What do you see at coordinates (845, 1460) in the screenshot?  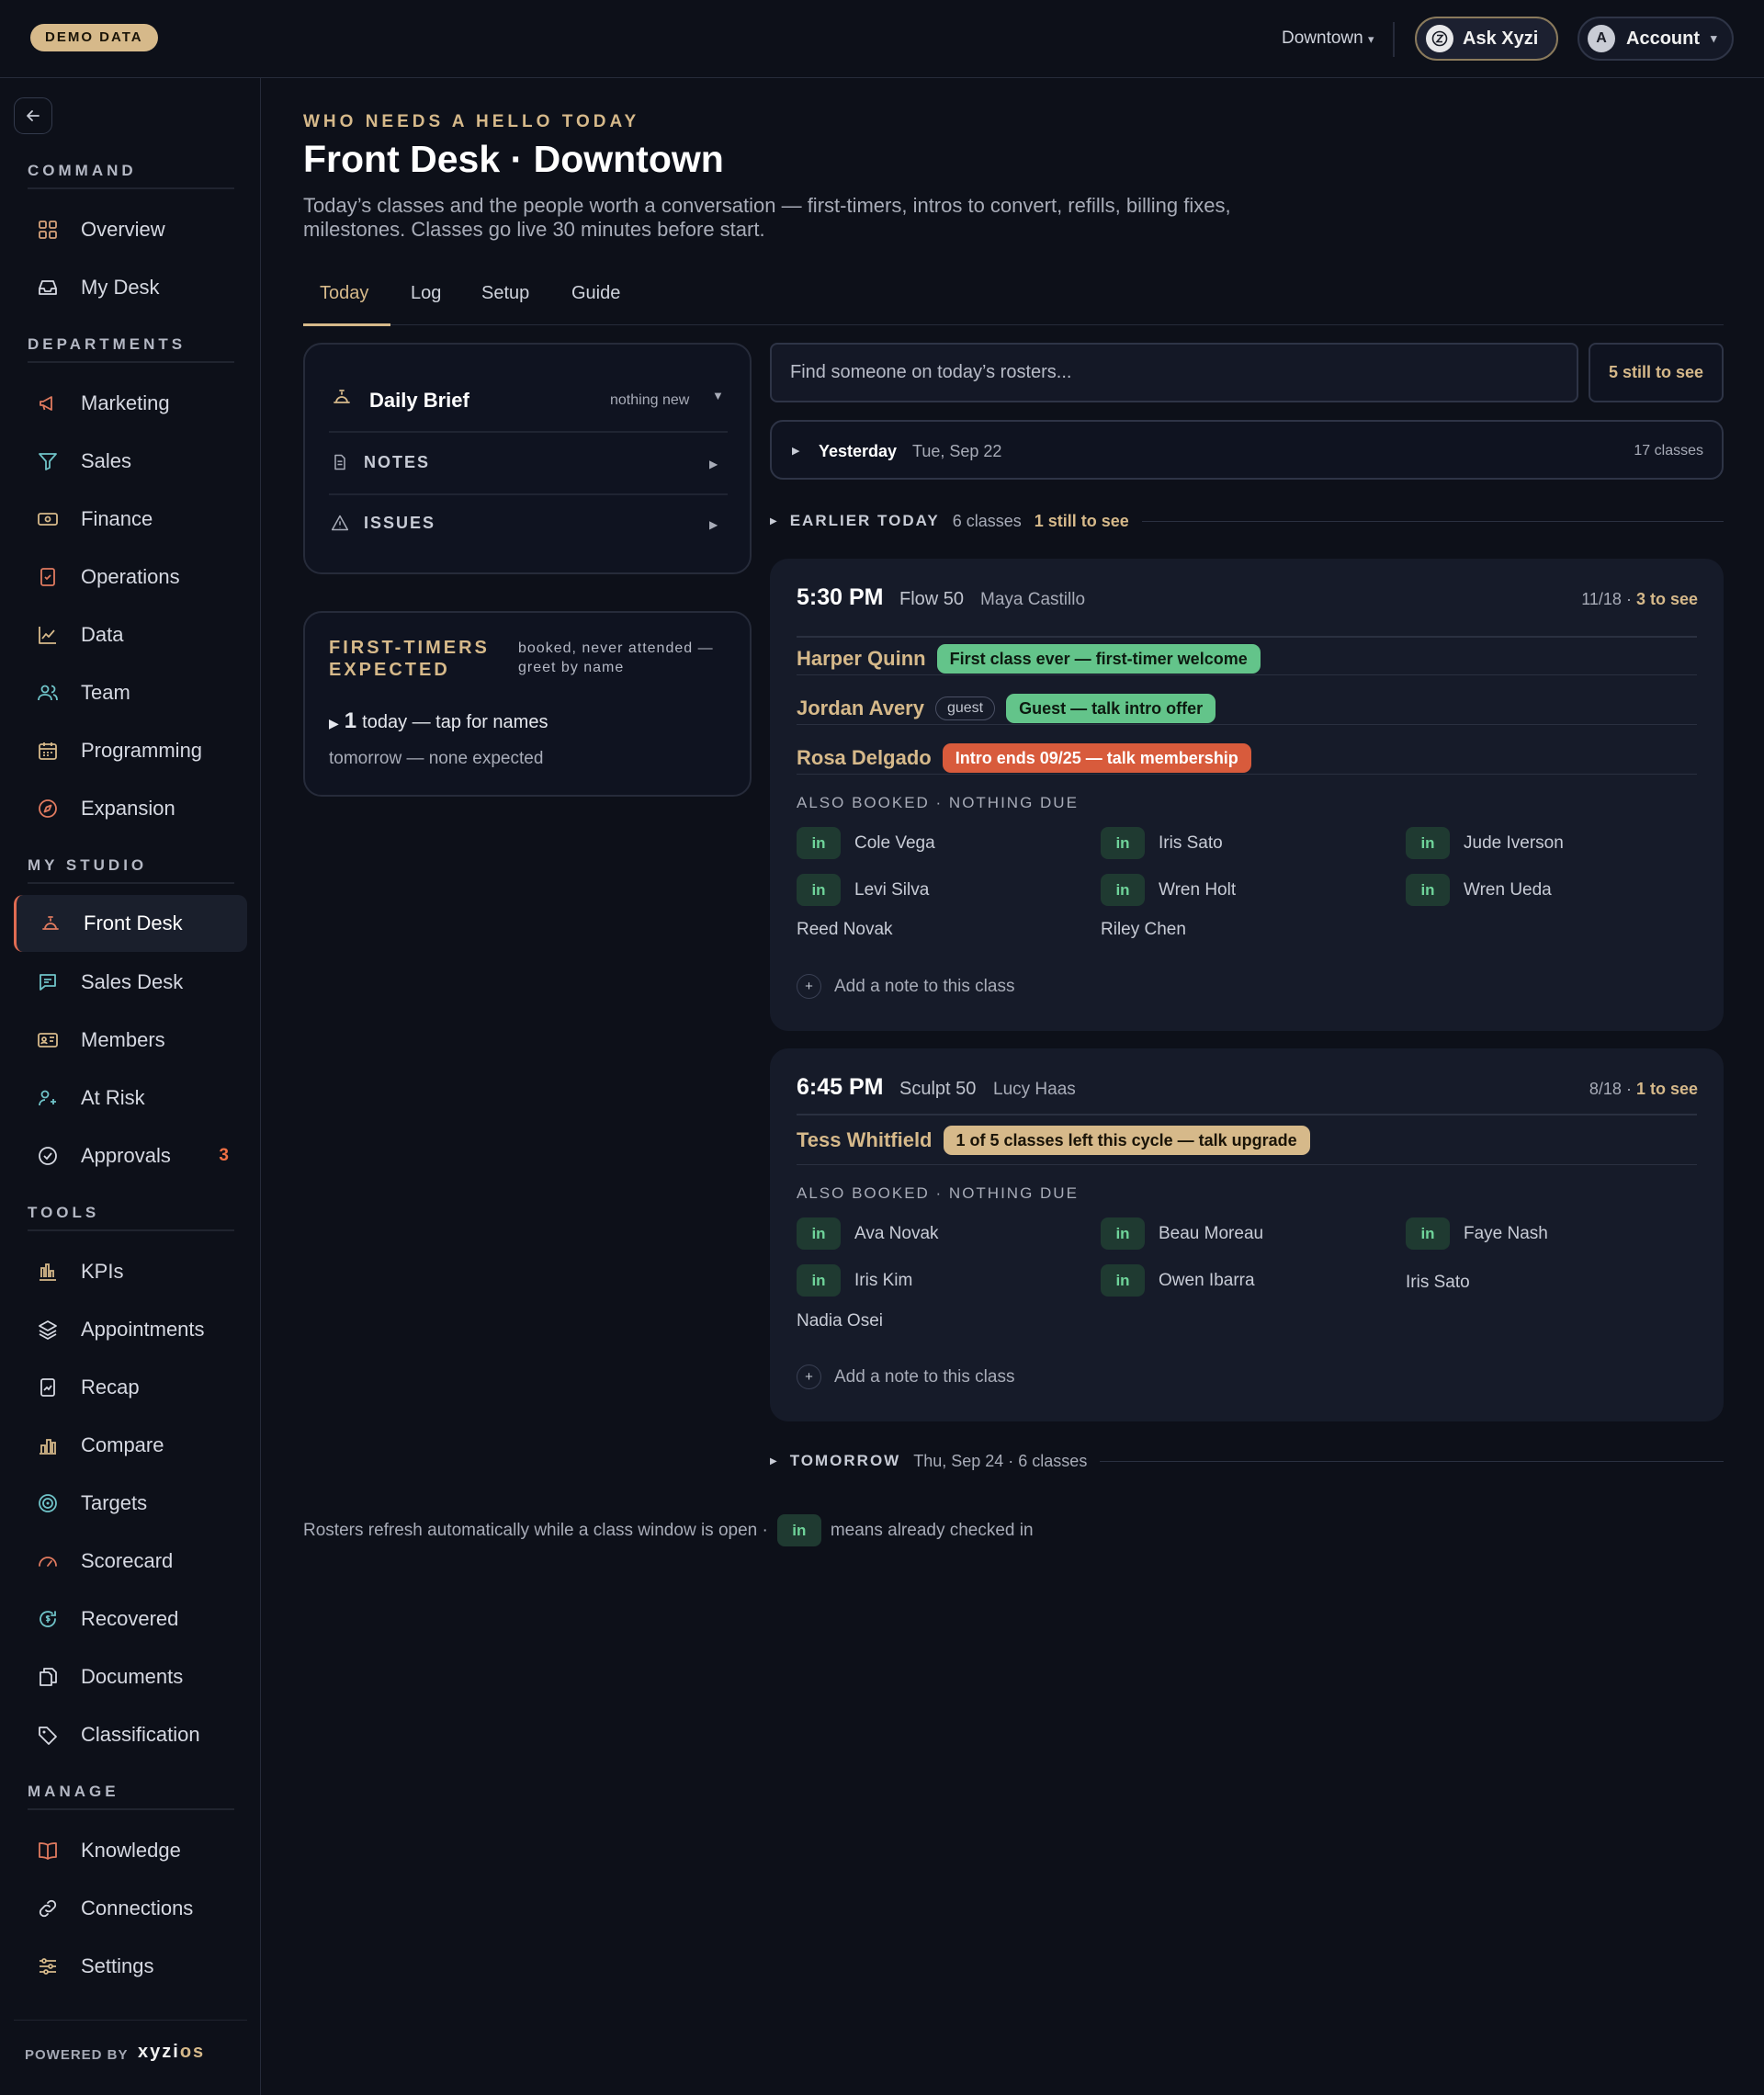 I see `tomorrow-label: TOMORROW` at bounding box center [845, 1460].